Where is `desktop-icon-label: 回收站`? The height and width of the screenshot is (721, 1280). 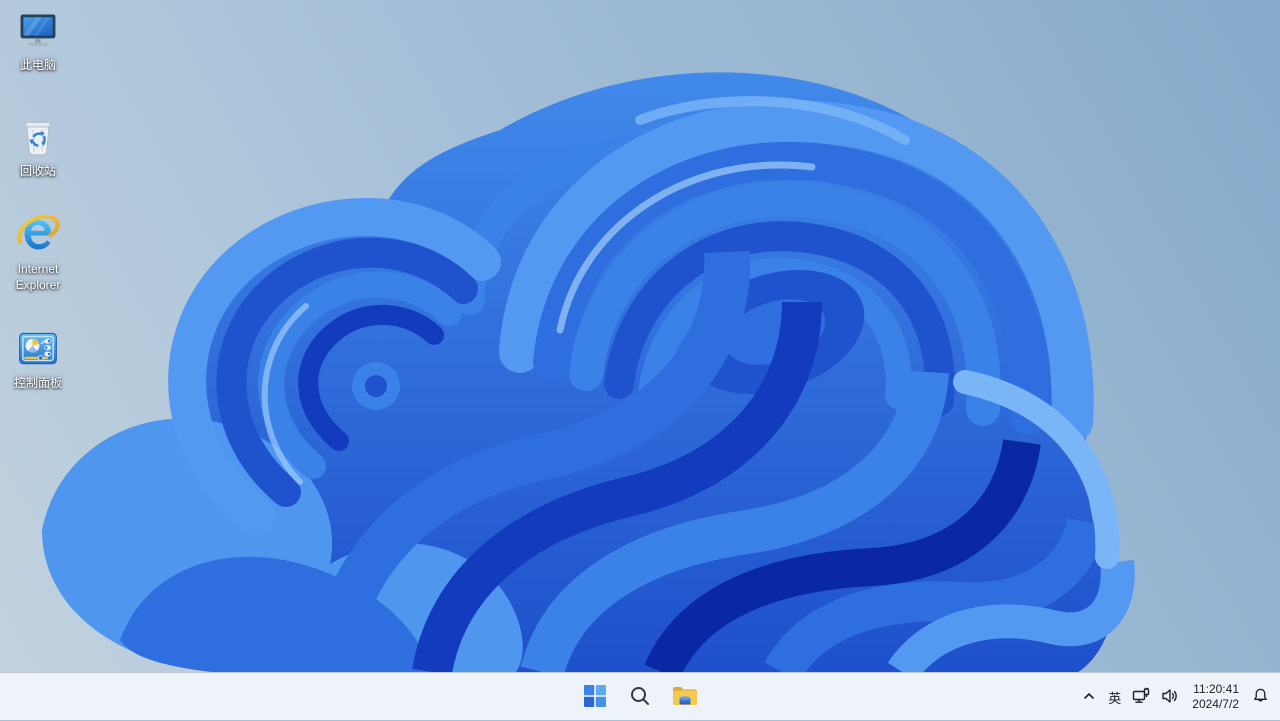 desktop-icon-label: 回收站 is located at coordinates (37, 171).